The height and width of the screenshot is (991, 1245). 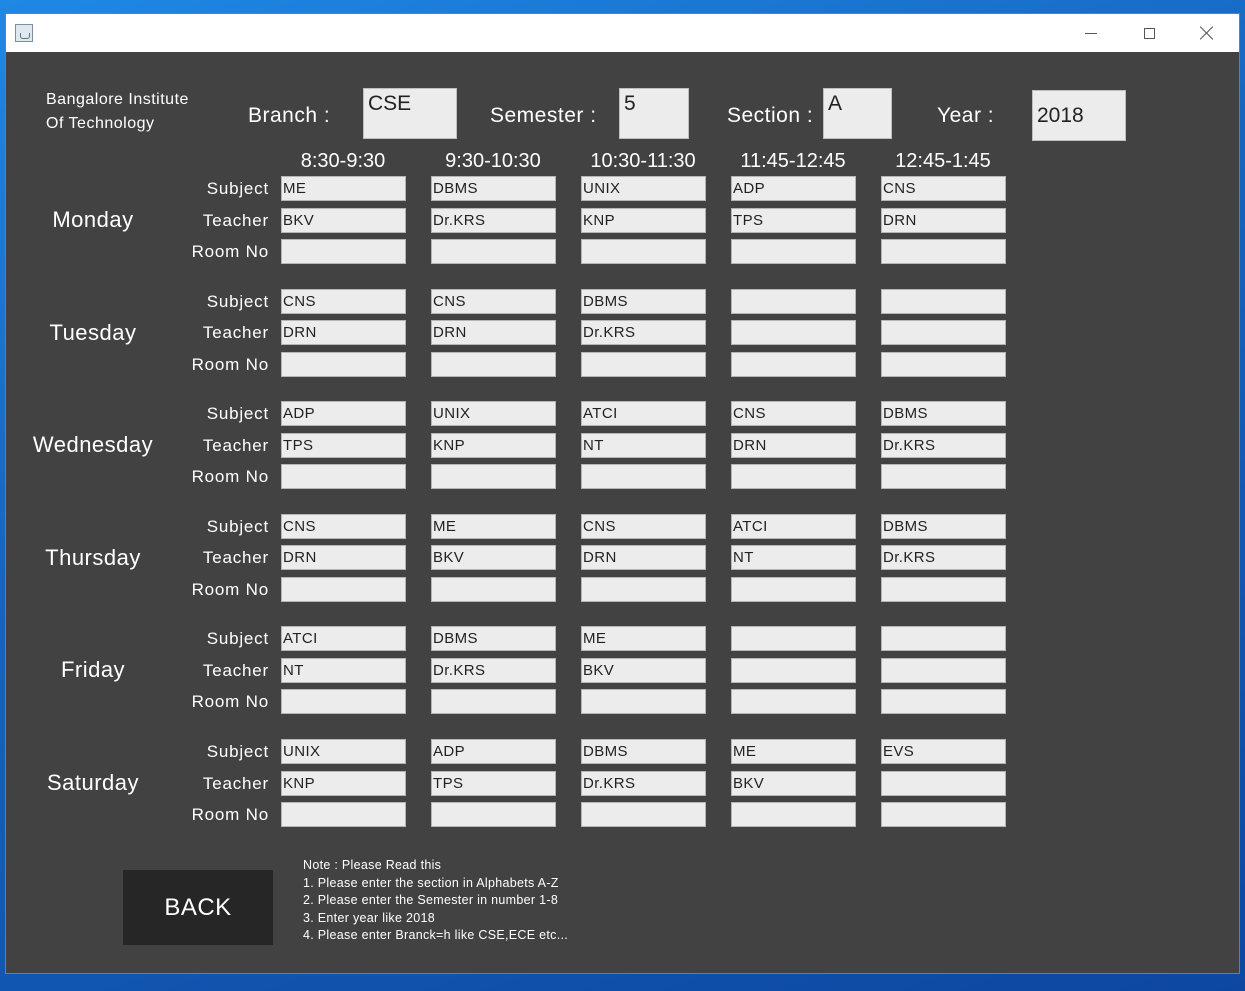 I want to click on tuesday-teacher-field-2: DRN, so click(x=493, y=333).